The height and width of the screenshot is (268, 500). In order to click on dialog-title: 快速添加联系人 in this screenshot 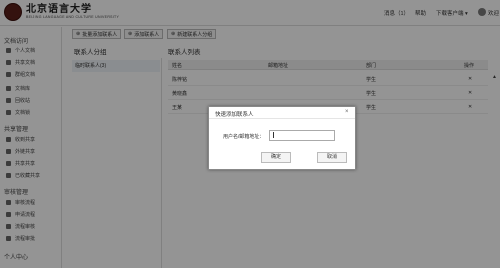, I will do `click(234, 115)`.